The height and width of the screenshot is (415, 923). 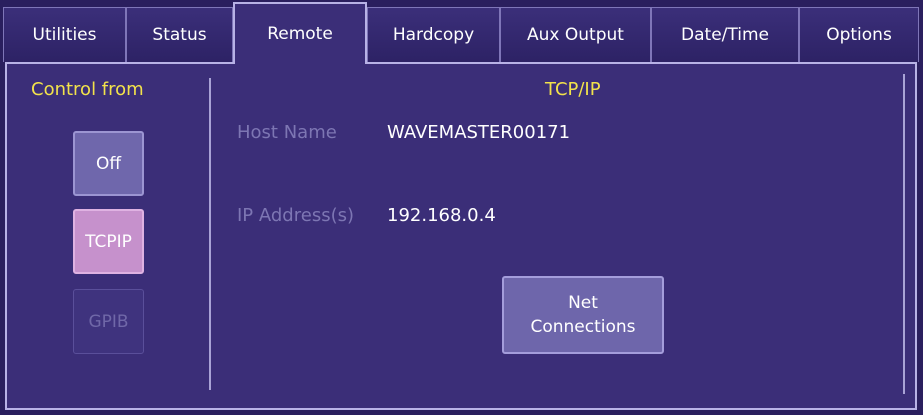 I want to click on tab-utilities: Utilities, so click(x=64, y=34).